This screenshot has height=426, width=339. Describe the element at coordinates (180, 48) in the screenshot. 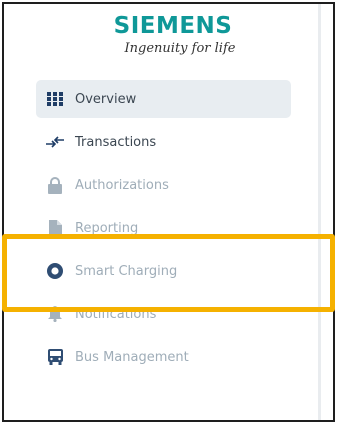

I see `brand-tagline: Ingenuity for life` at that location.